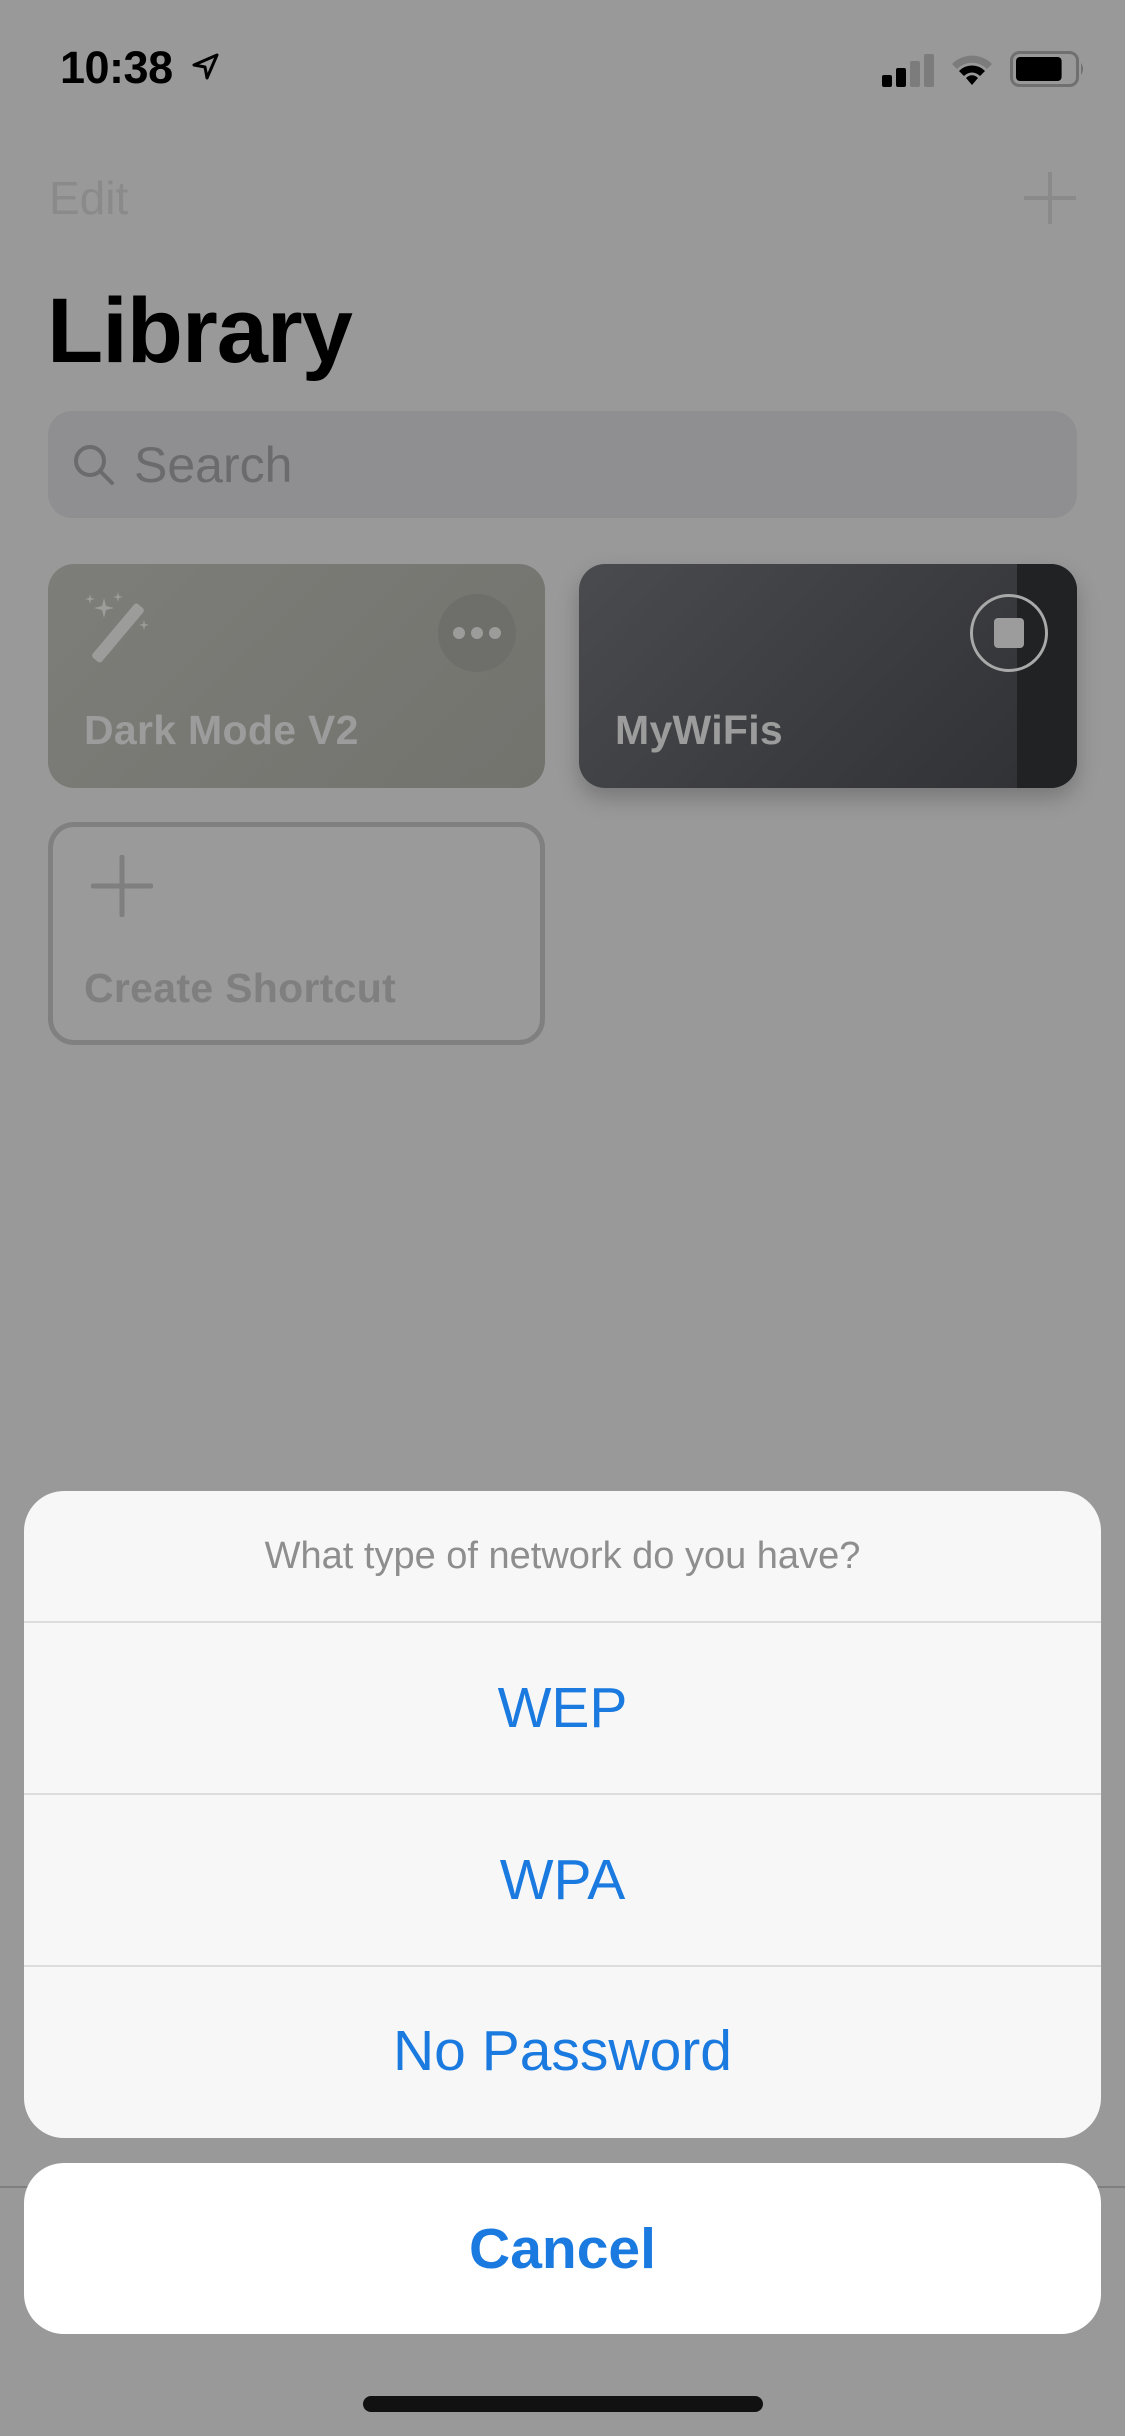  What do you see at coordinates (584, 464) in the screenshot?
I see `search-input` at bounding box center [584, 464].